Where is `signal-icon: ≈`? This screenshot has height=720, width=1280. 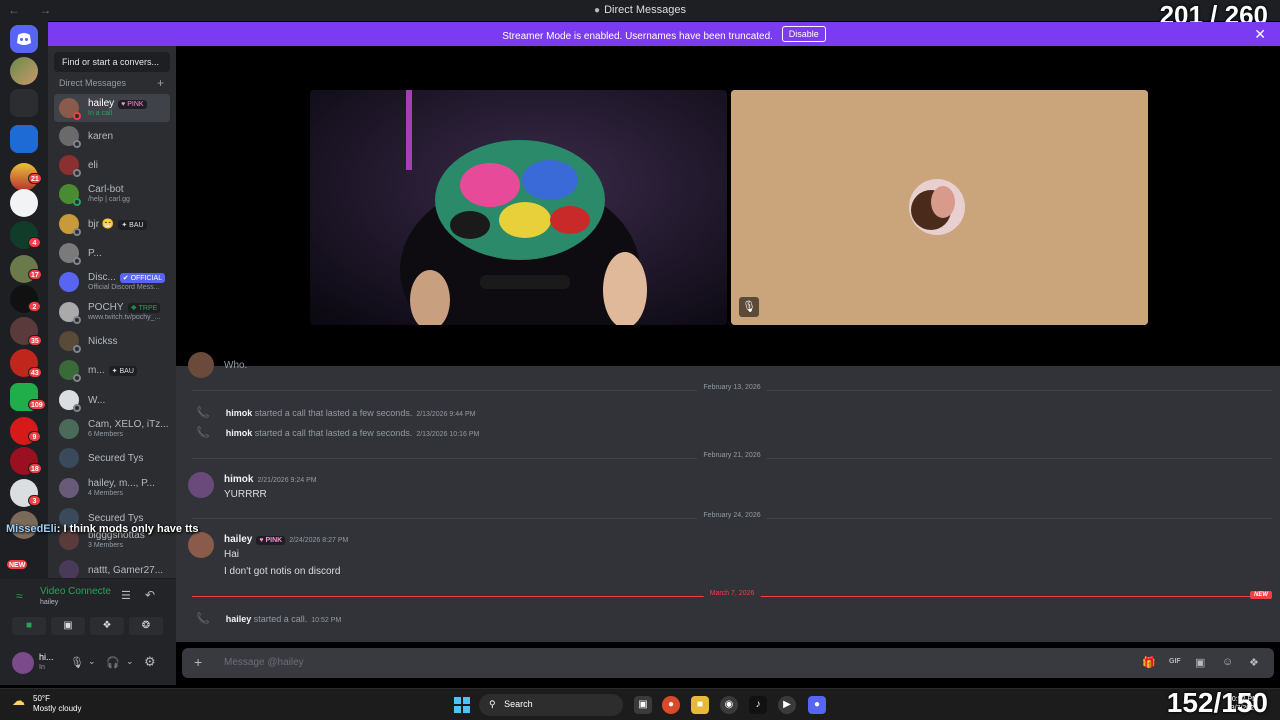
signal-icon: ≈ is located at coordinates (19, 596).